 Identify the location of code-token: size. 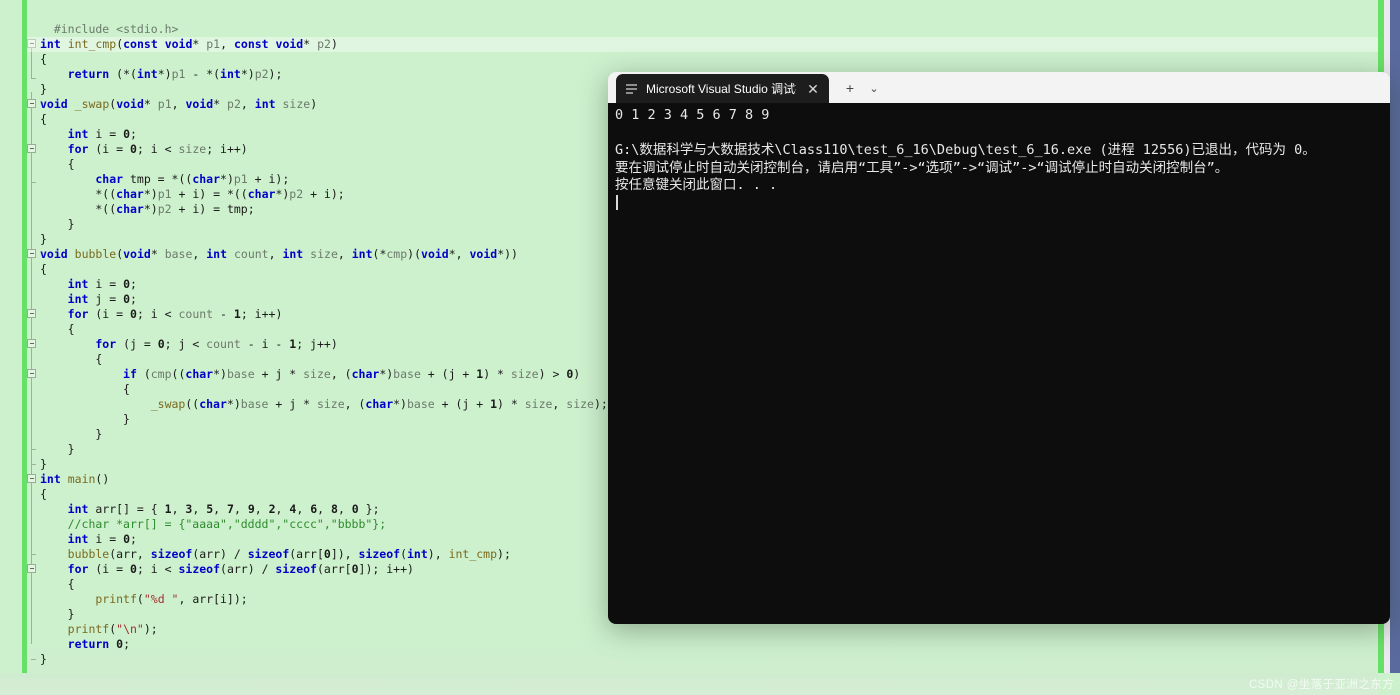
(192, 149).